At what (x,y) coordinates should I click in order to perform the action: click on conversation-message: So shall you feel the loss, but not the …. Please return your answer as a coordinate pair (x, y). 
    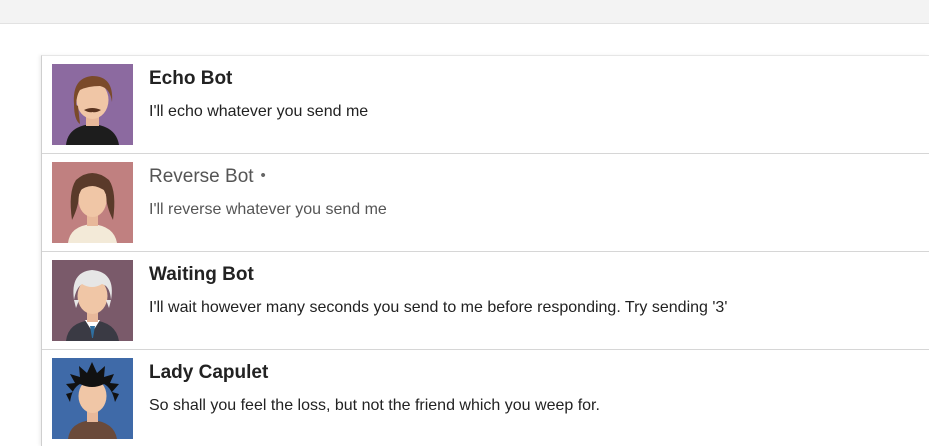
    Looking at the image, I should click on (374, 405).